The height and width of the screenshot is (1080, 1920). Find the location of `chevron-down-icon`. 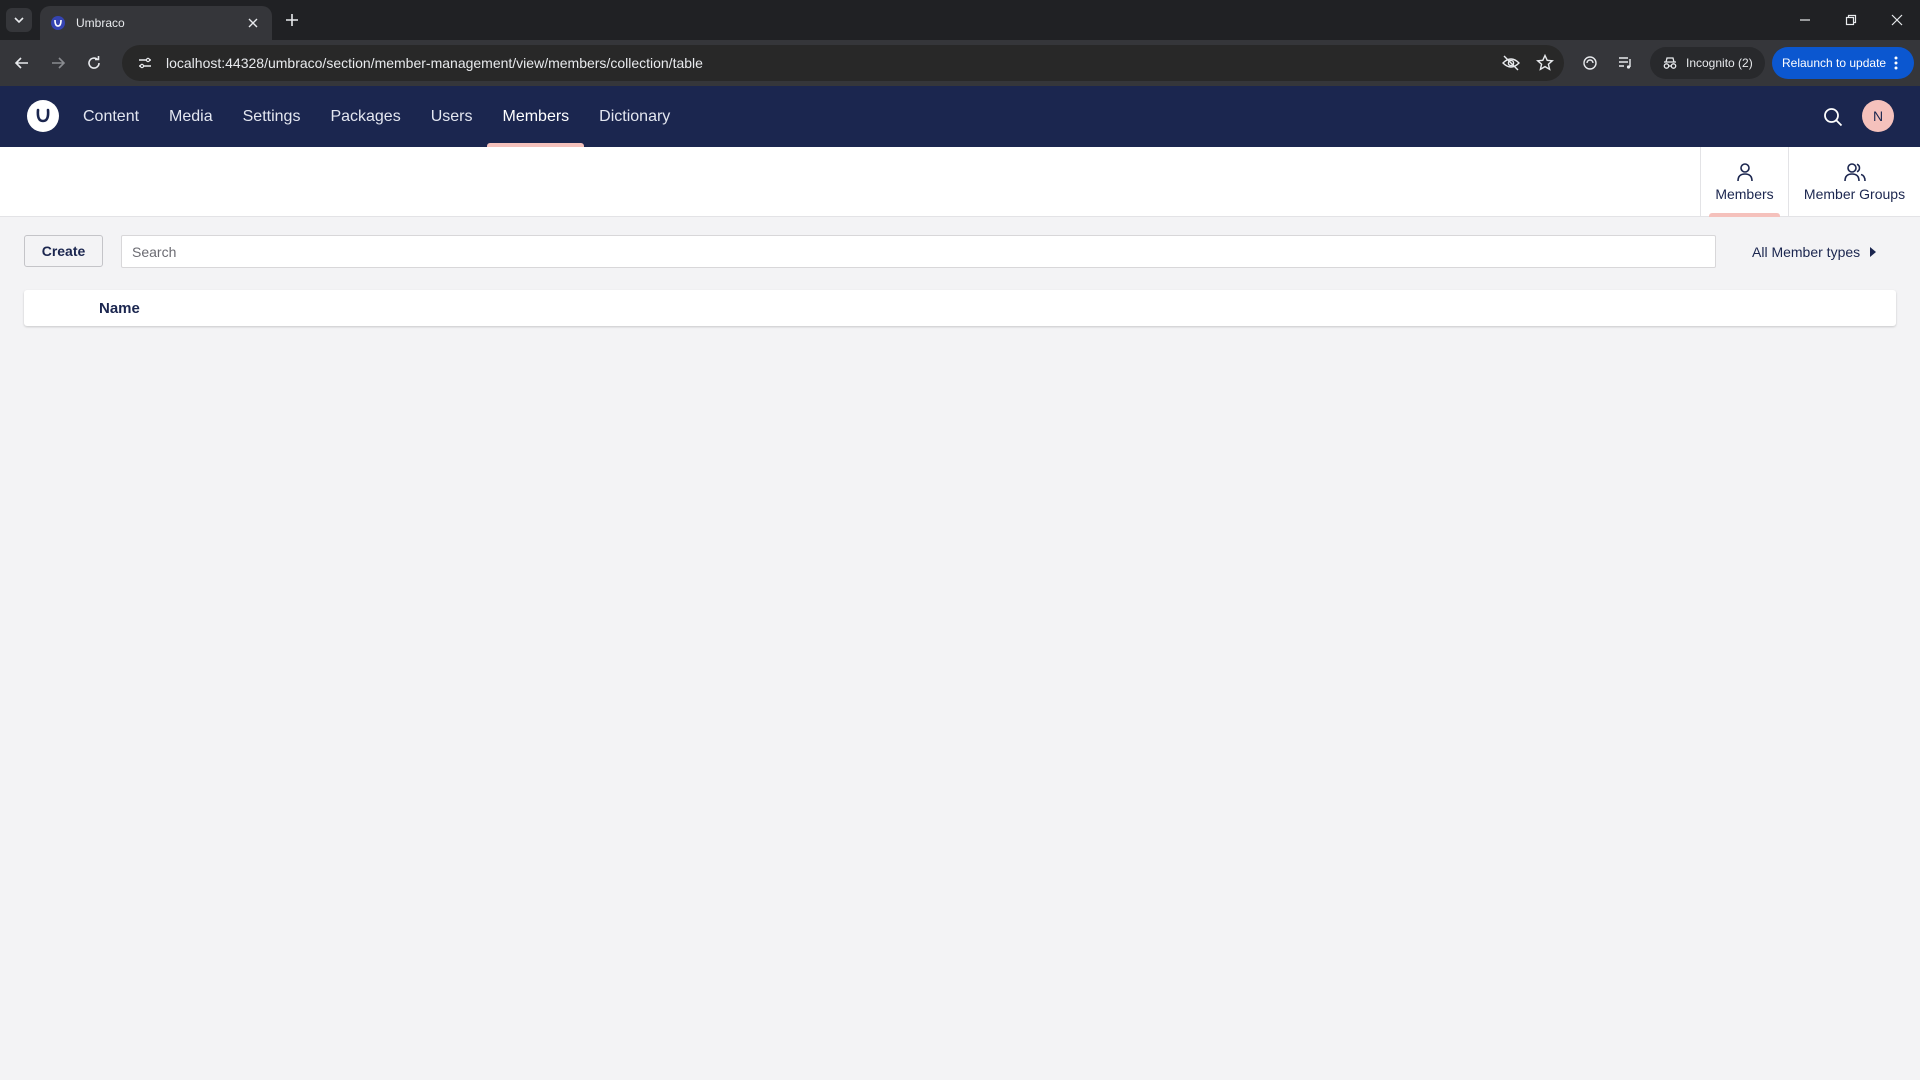

chevron-down-icon is located at coordinates (19, 20).